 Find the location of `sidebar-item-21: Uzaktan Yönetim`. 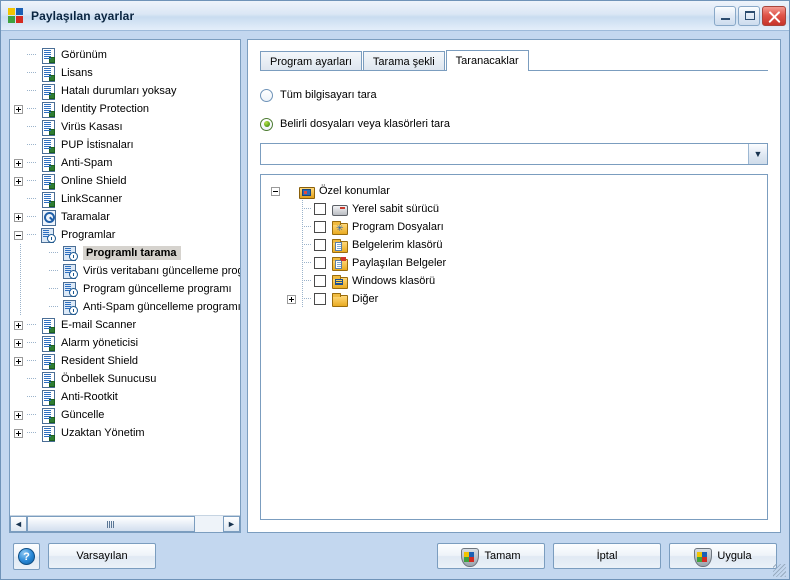

sidebar-item-21: Uzaktan Yönetim is located at coordinates (127, 433).